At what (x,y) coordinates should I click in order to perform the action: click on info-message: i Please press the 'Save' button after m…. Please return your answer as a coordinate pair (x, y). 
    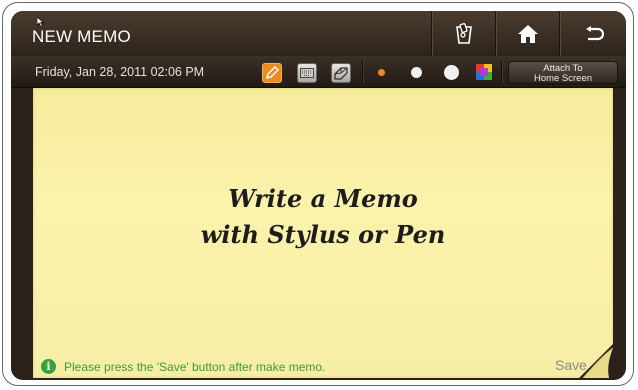
    Looking at the image, I should click on (183, 366).